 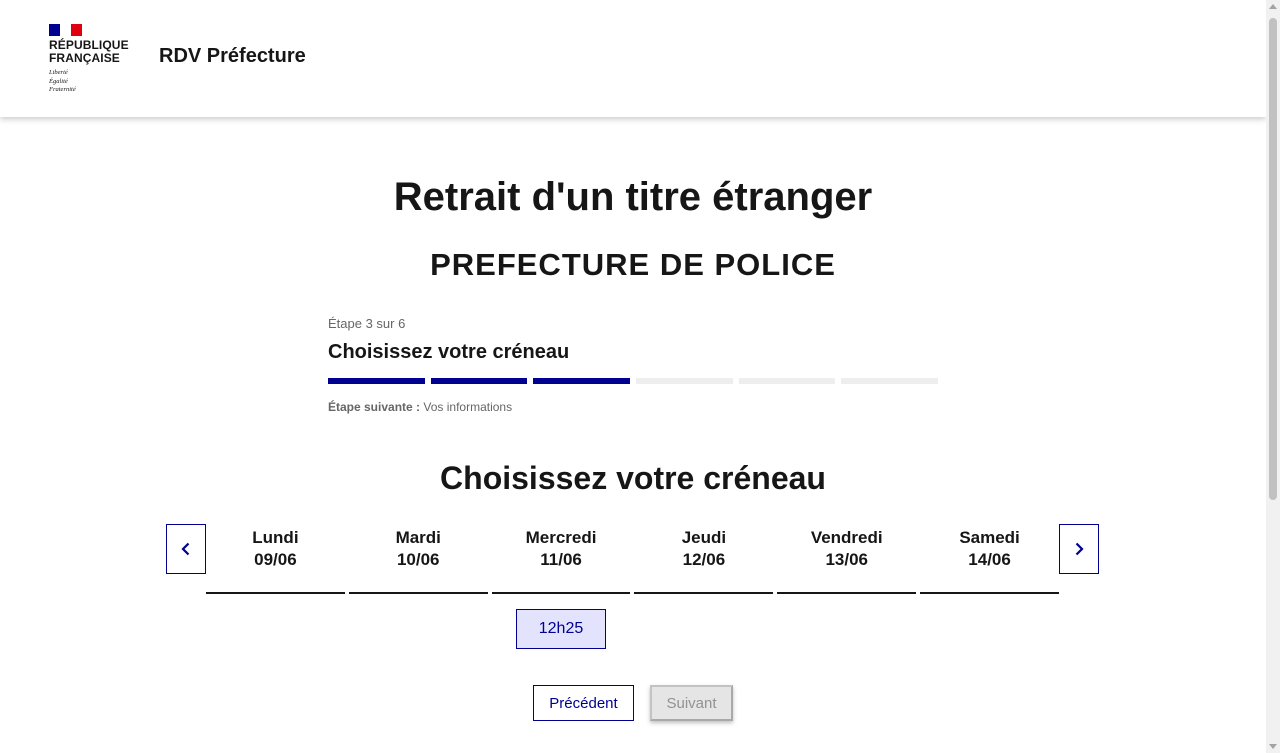 What do you see at coordinates (583, 703) in the screenshot?
I see `previous-button: Précédent` at bounding box center [583, 703].